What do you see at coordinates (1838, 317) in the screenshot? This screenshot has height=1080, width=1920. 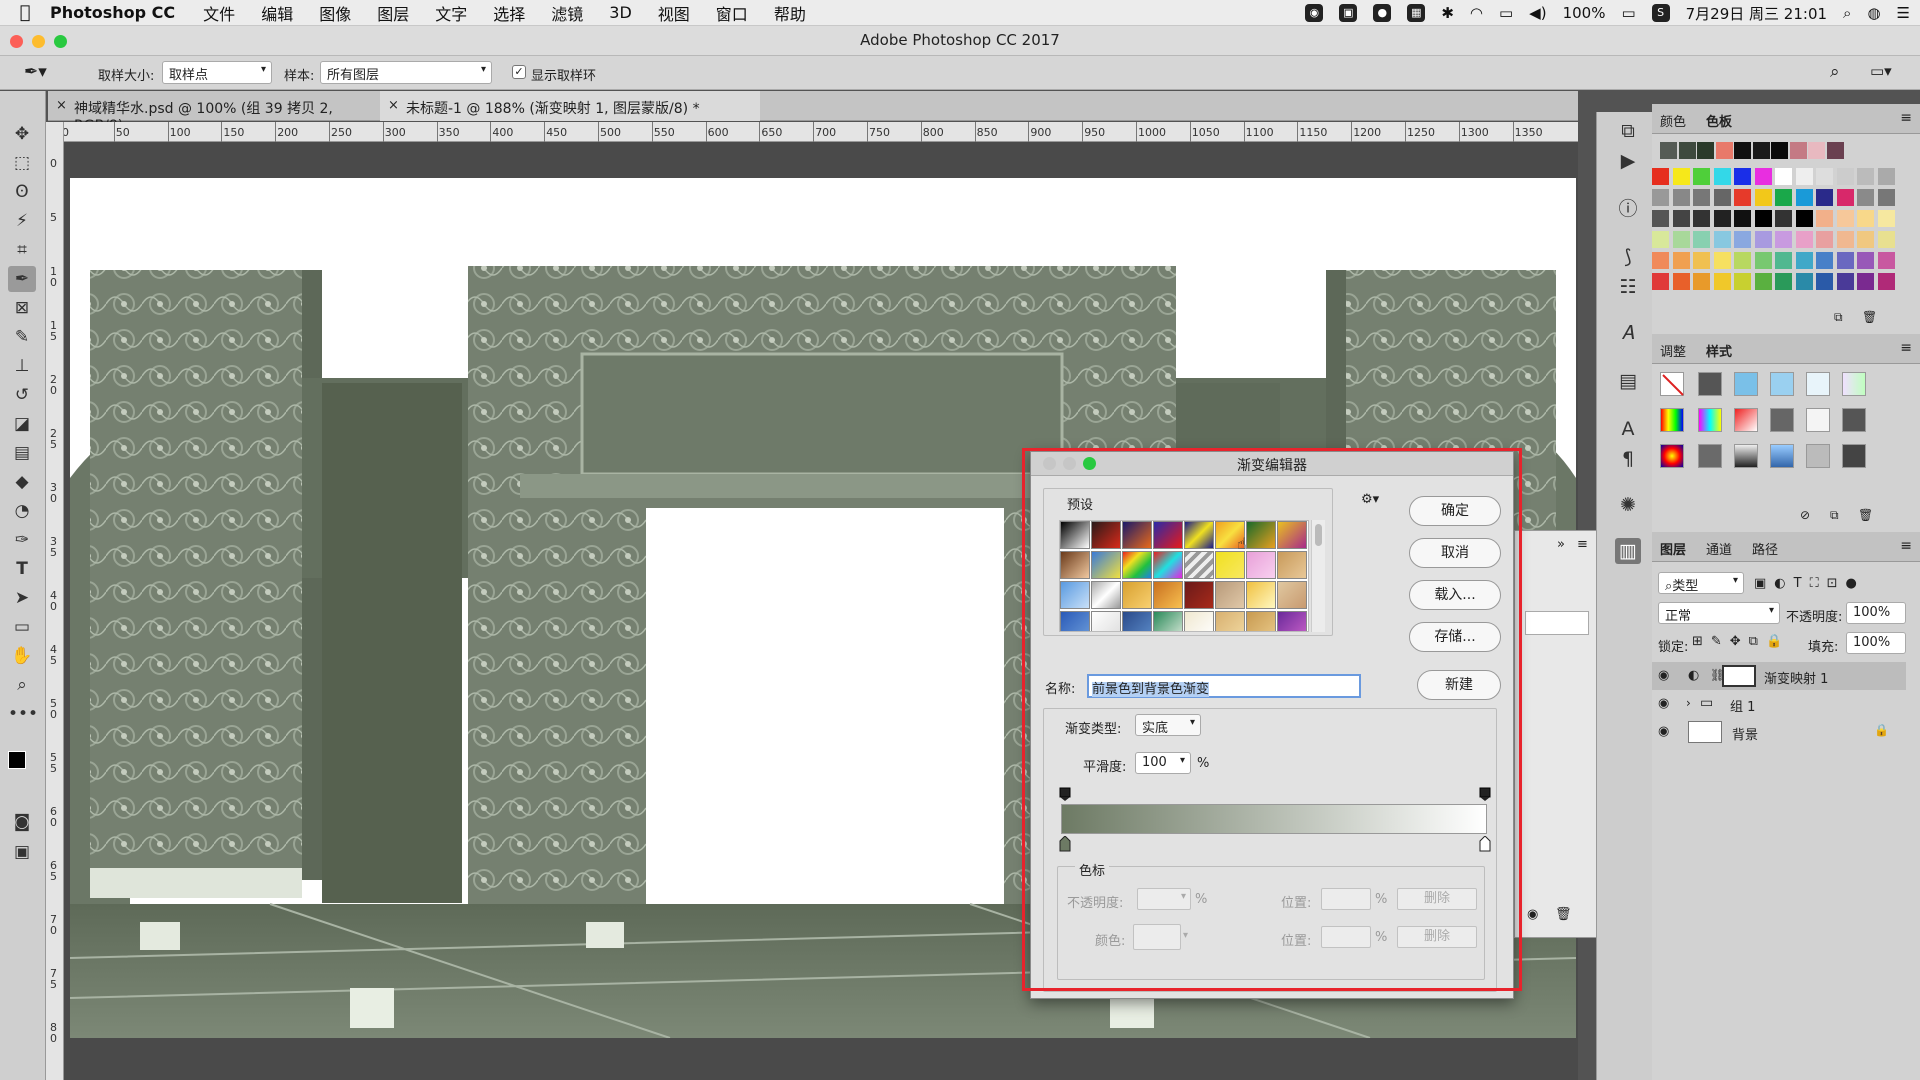 I see `new-swatch-icon: ⧉` at bounding box center [1838, 317].